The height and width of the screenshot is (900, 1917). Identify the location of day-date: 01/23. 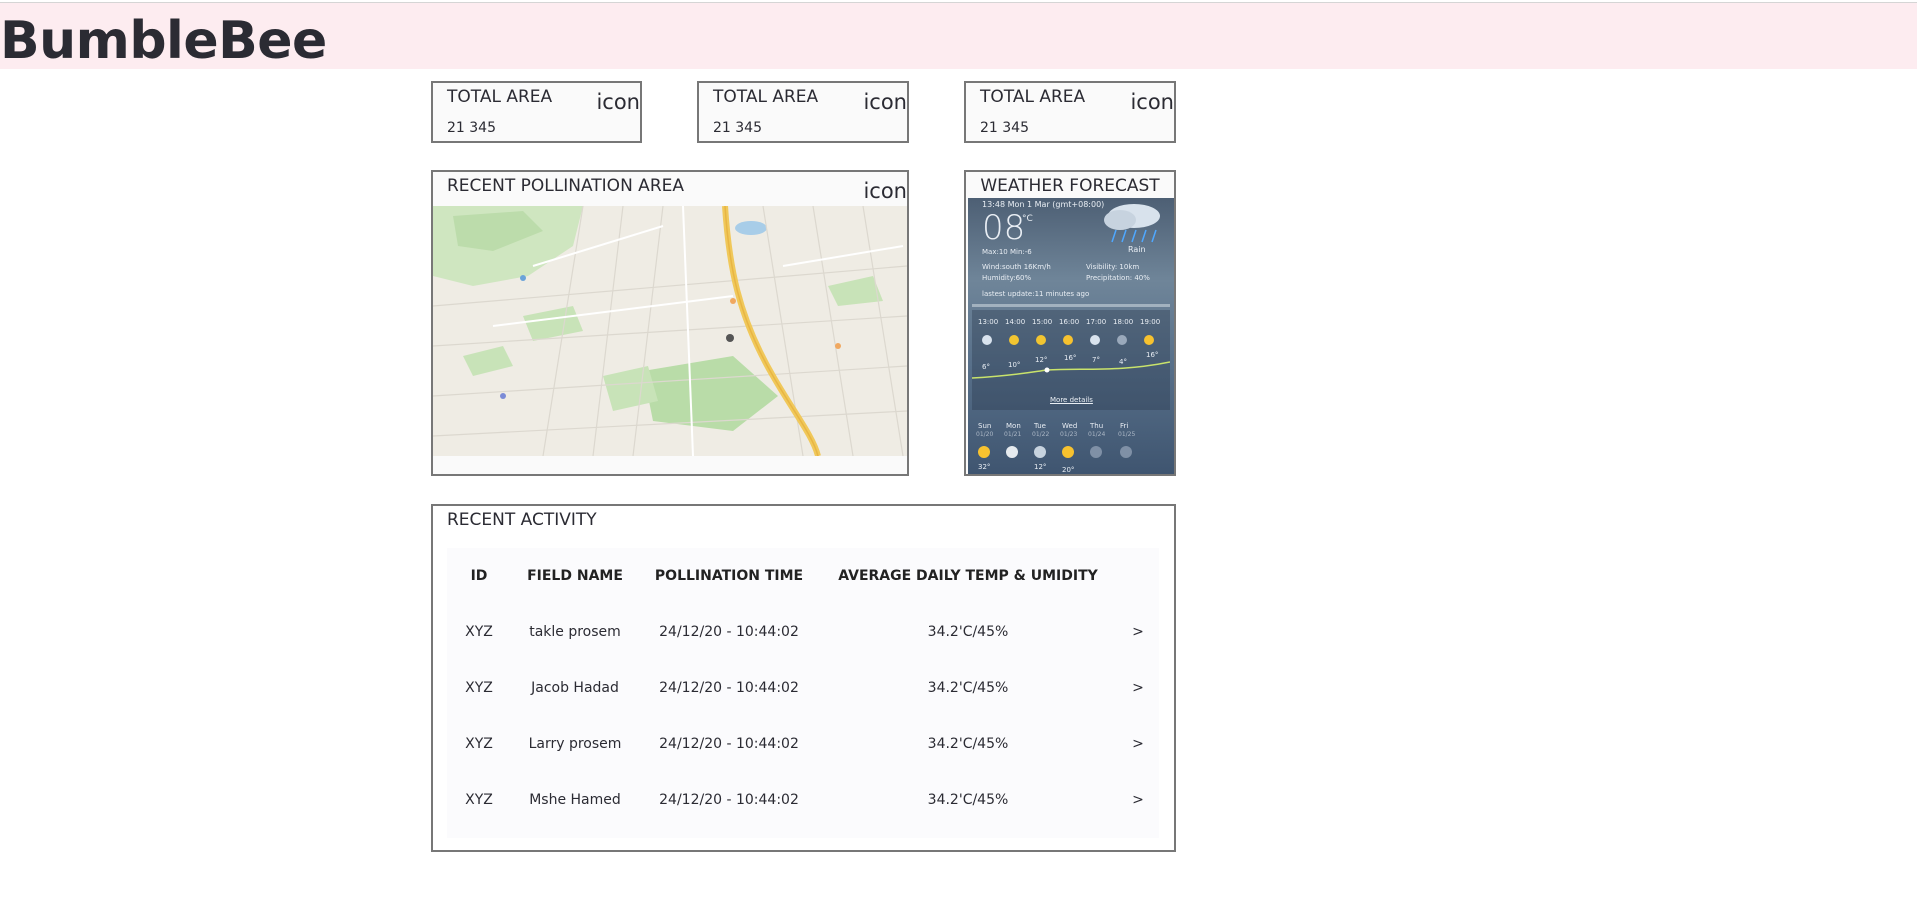
(1069, 434).